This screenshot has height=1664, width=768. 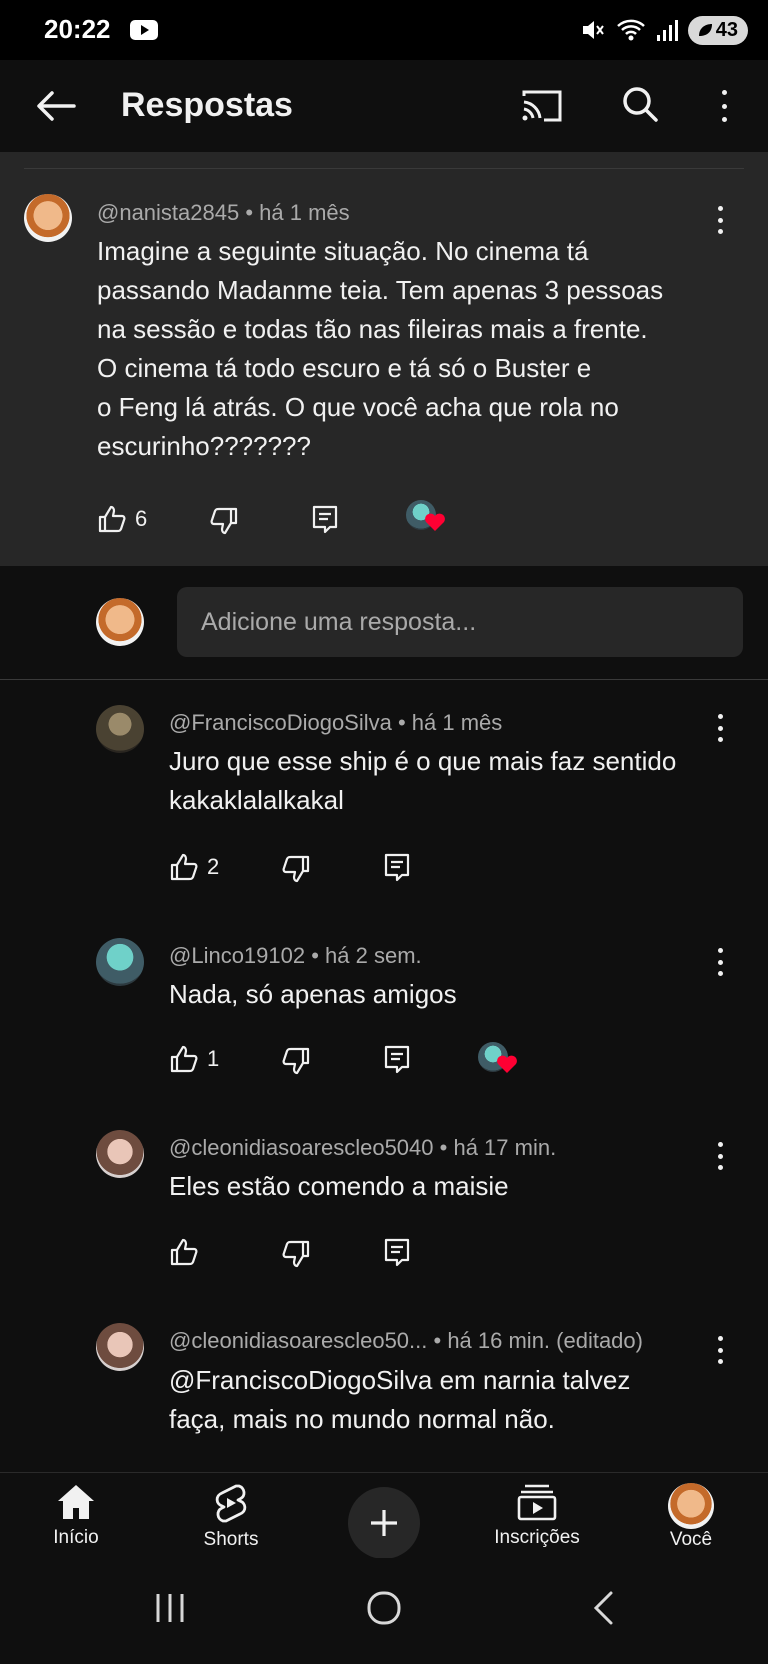 What do you see at coordinates (537, 1537) in the screenshot?
I see `nav-subscriptions-label: Inscrições` at bounding box center [537, 1537].